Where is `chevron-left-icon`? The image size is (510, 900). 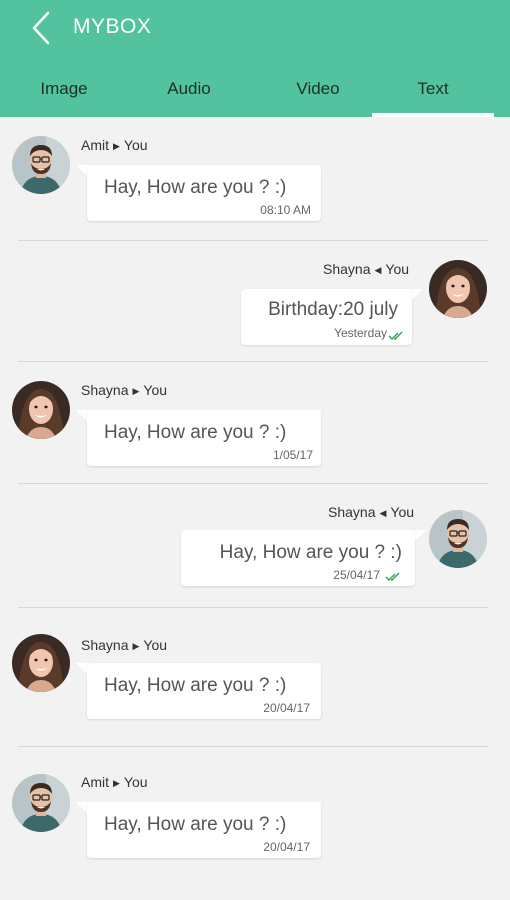 chevron-left-icon is located at coordinates (41, 28).